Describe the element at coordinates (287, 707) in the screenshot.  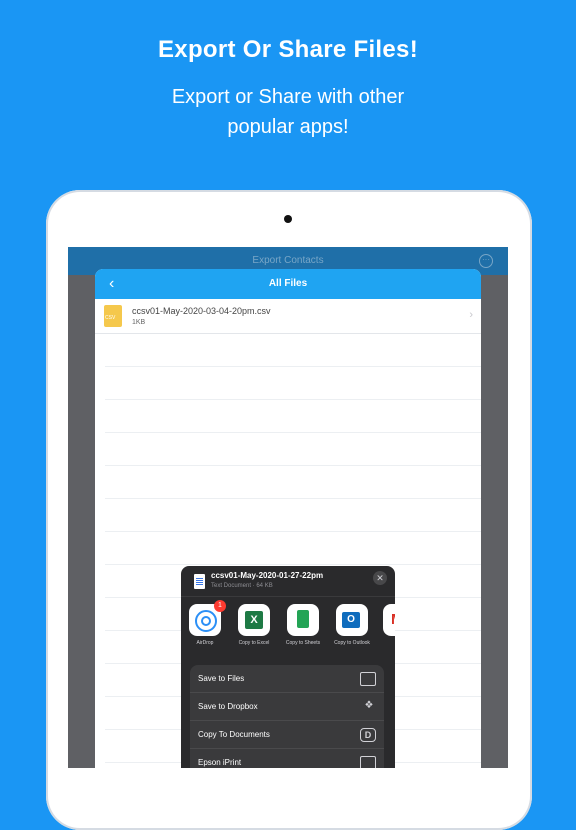
I see `save-to-dropbox-action: Save to Dropbox ❖` at that location.